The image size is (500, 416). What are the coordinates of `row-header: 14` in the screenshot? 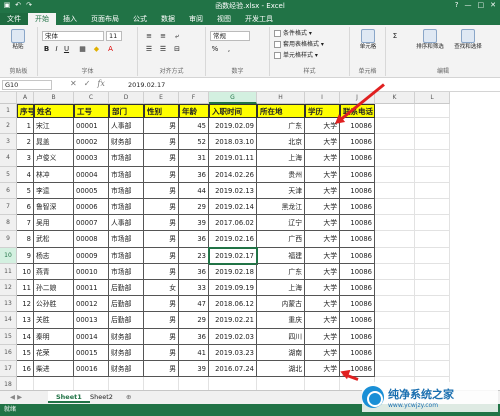 It's located at (8, 320).